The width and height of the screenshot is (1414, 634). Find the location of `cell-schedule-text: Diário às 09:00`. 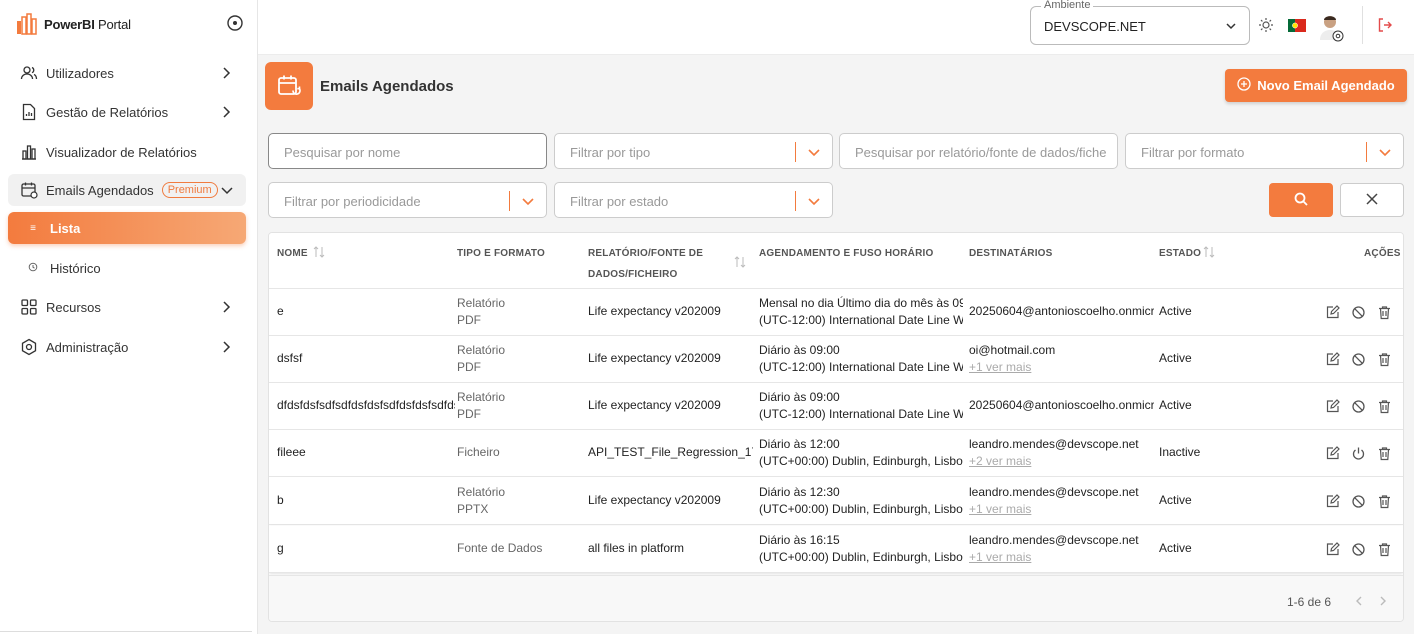

cell-schedule-text: Diário às 09:00 is located at coordinates (799, 397).